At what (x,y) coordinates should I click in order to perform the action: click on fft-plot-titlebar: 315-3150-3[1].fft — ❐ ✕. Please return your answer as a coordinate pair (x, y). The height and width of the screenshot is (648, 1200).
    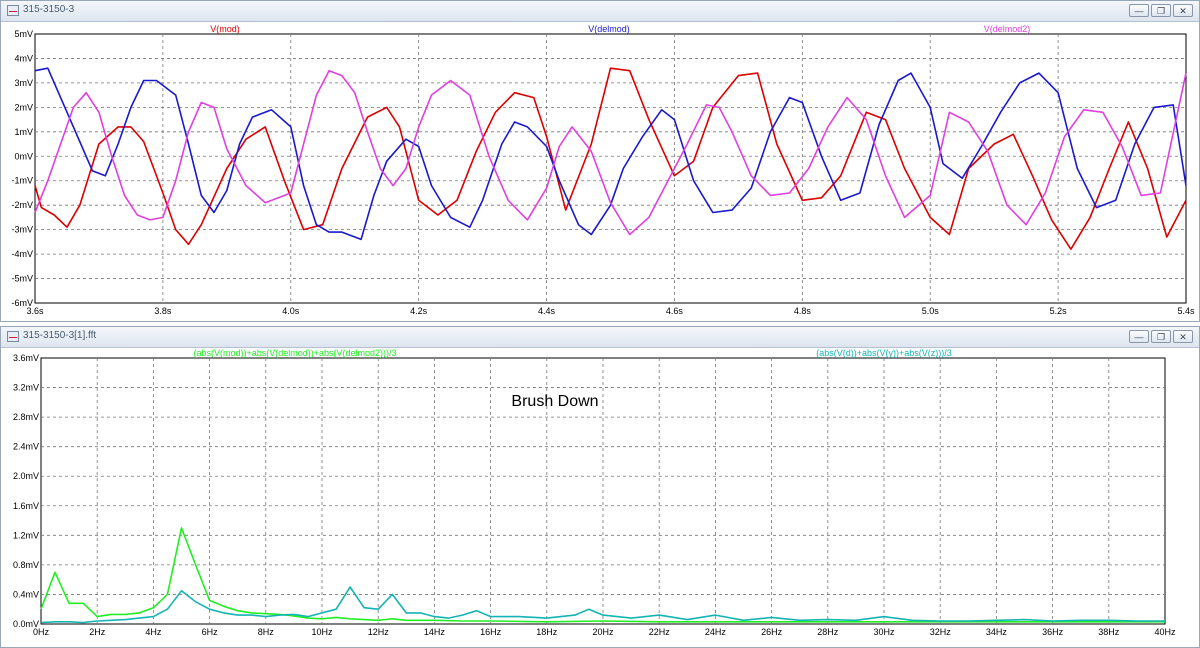
    Looking at the image, I should click on (600, 337).